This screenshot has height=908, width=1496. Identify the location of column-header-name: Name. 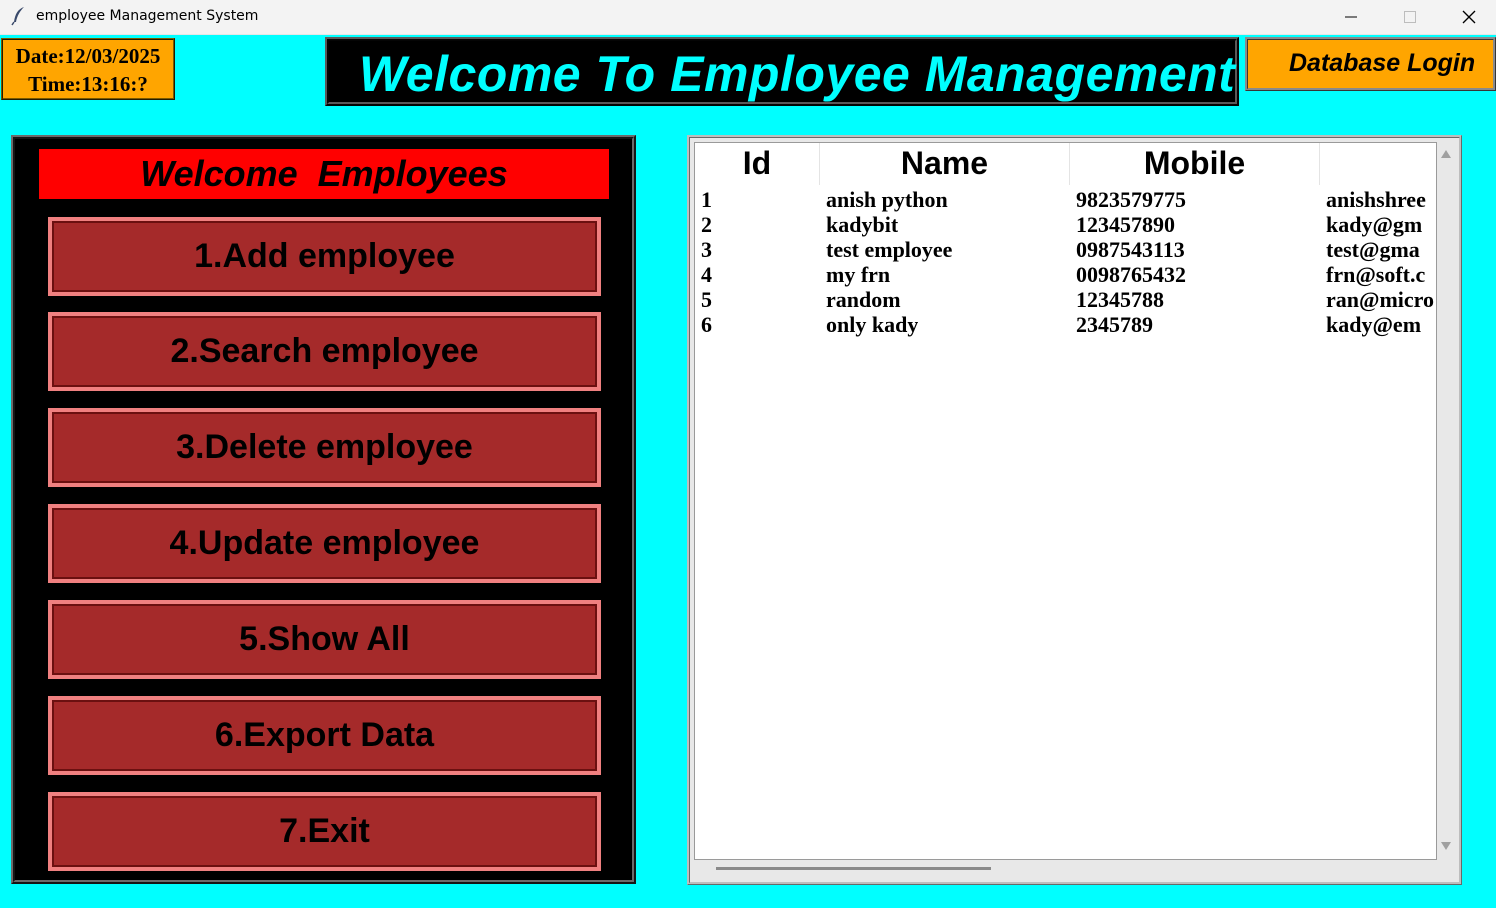
(945, 164).